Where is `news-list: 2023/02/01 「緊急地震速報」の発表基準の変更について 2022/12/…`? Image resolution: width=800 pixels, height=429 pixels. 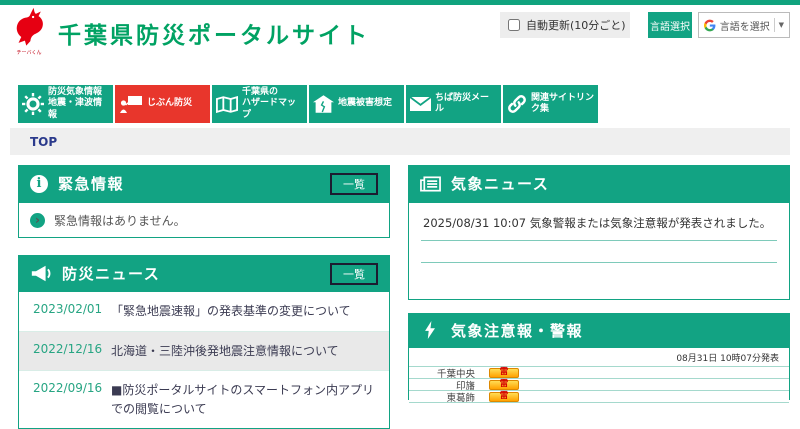
news-list: 2023/02/01 「緊急地震速報」の発表基準の変更について 2022/12/… is located at coordinates (204, 360).